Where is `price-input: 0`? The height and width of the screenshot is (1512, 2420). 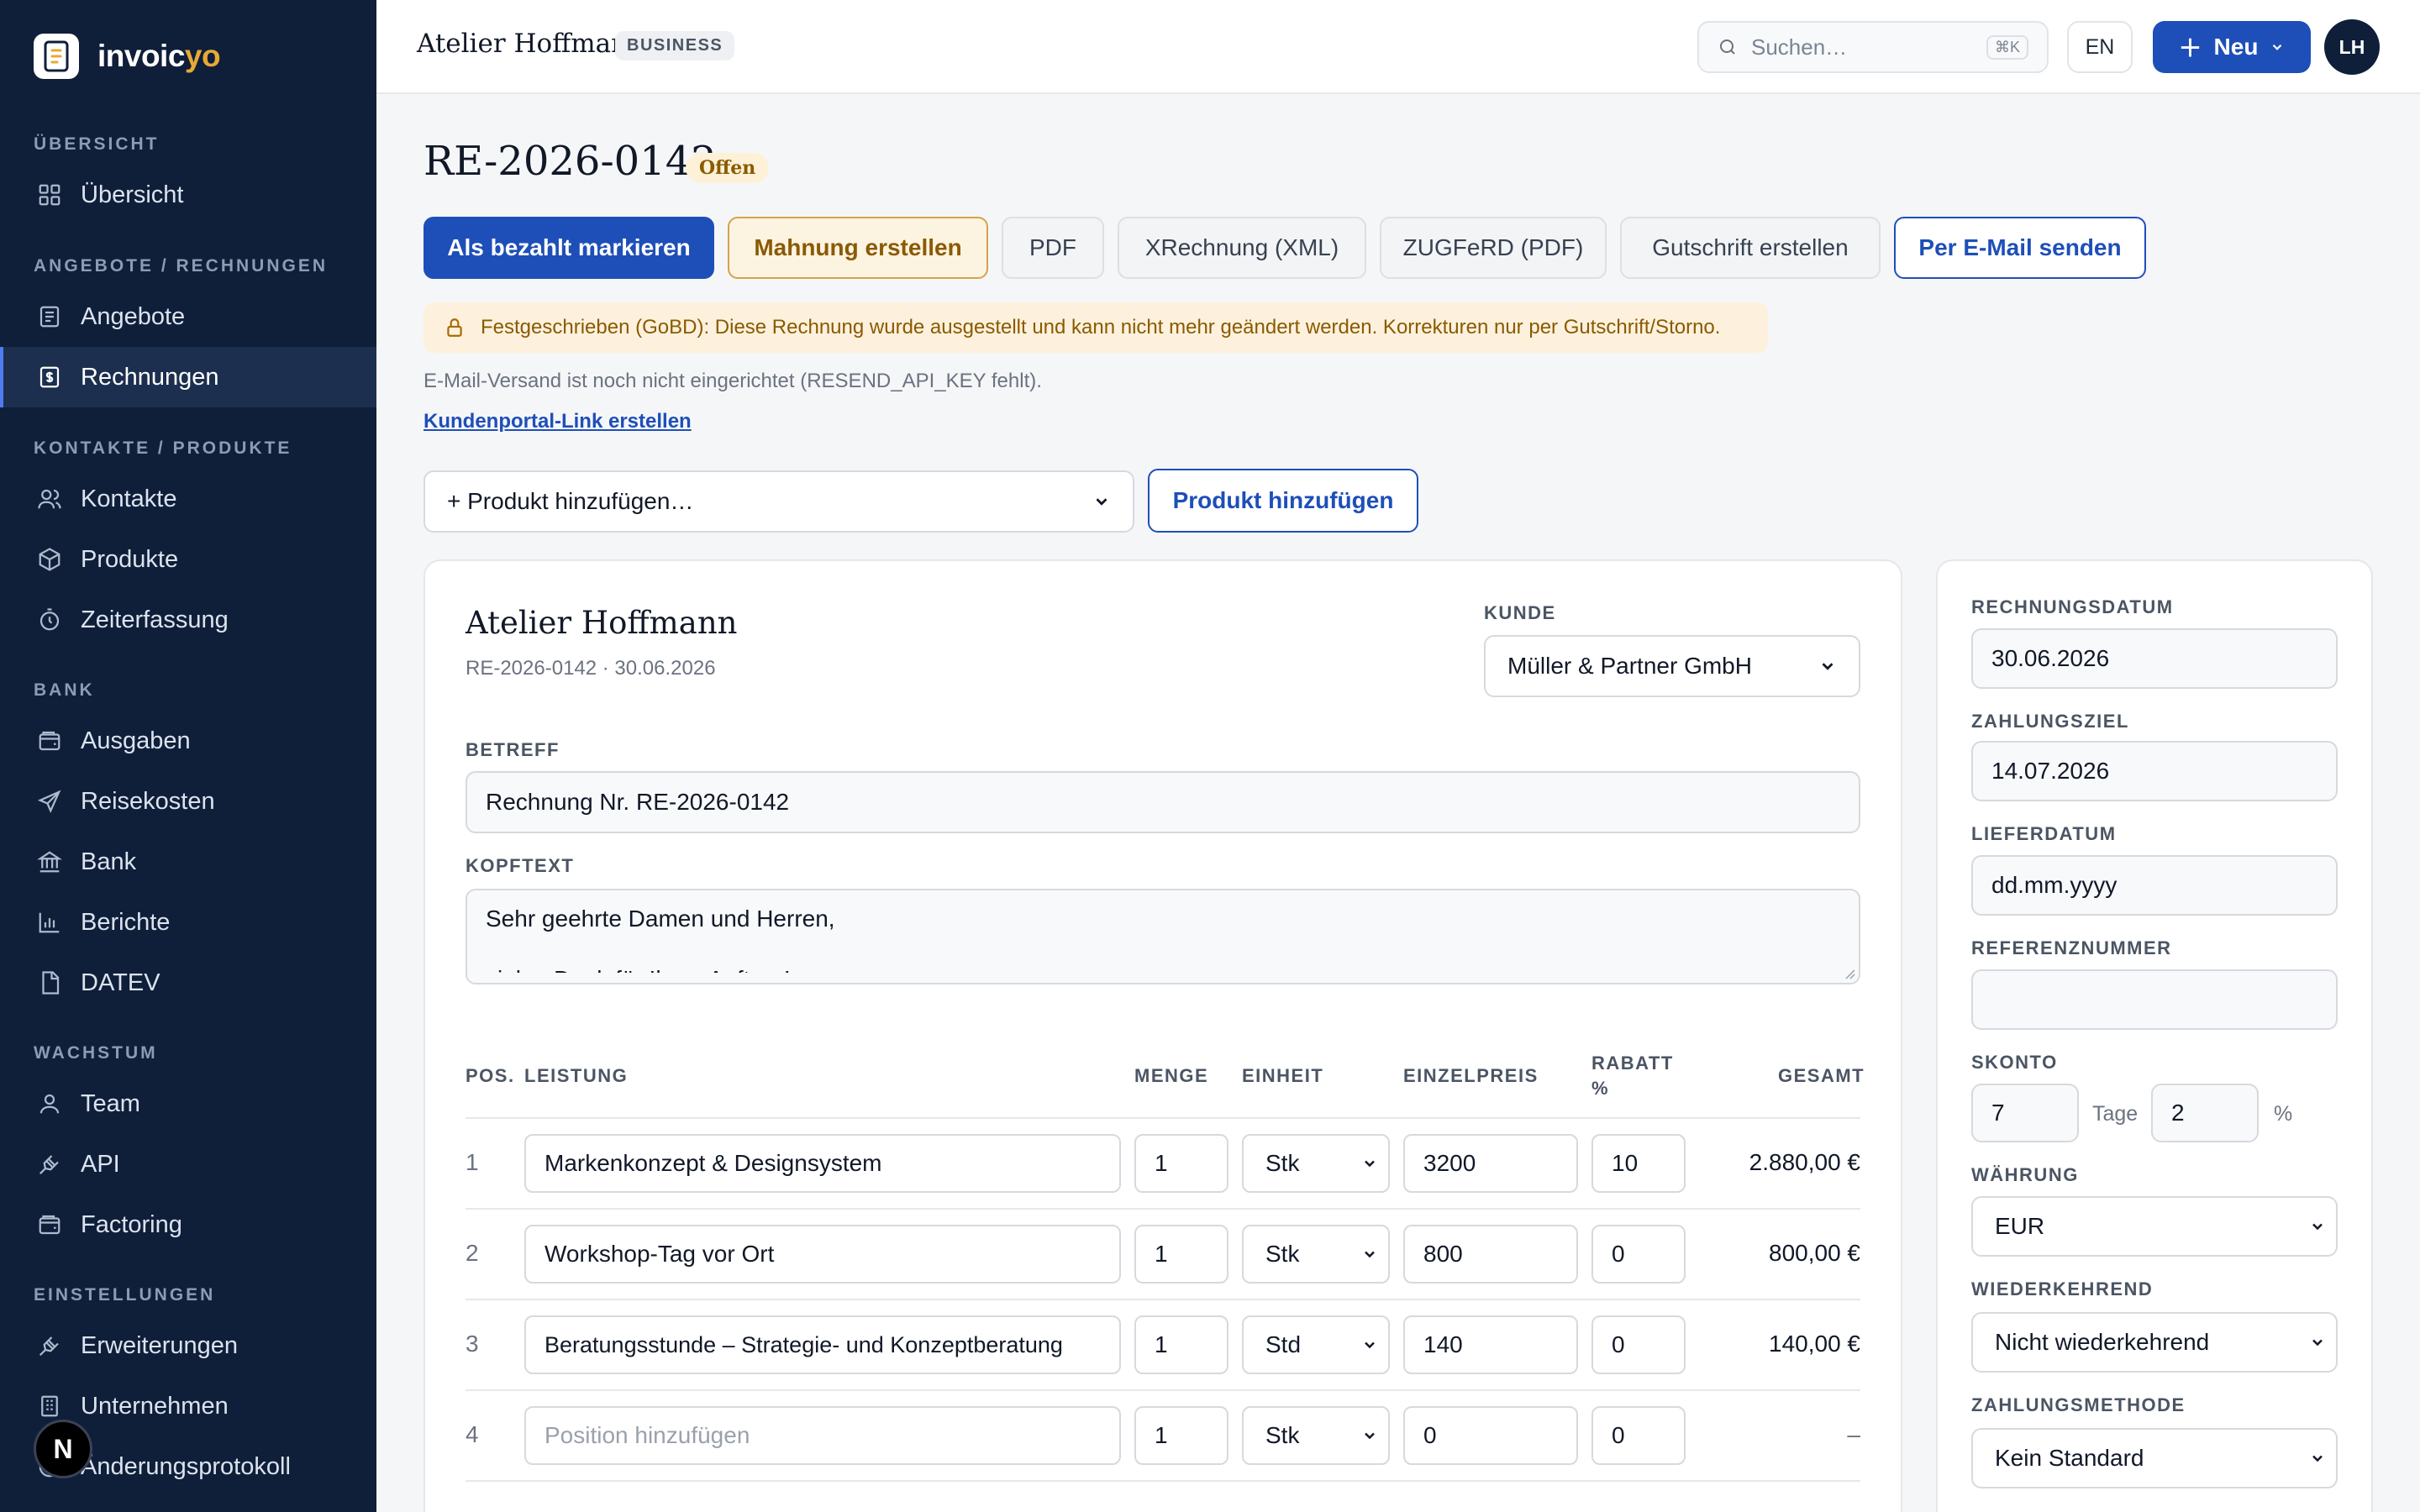 price-input: 0 is located at coordinates (1490, 1435).